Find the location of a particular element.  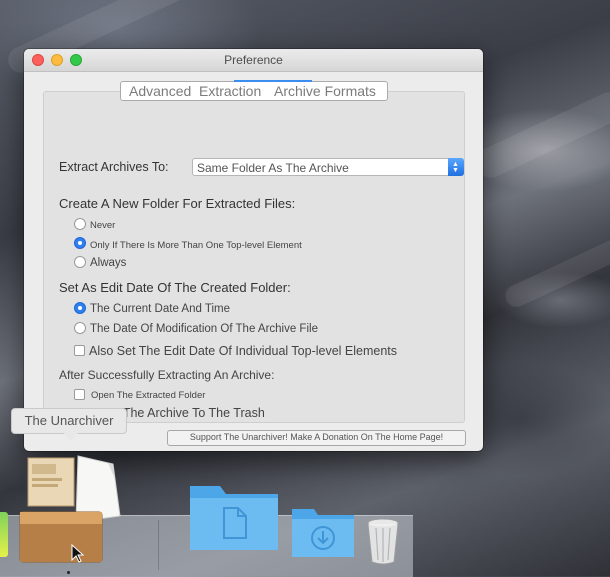

radio-archive-mod-date is located at coordinates (80, 328).